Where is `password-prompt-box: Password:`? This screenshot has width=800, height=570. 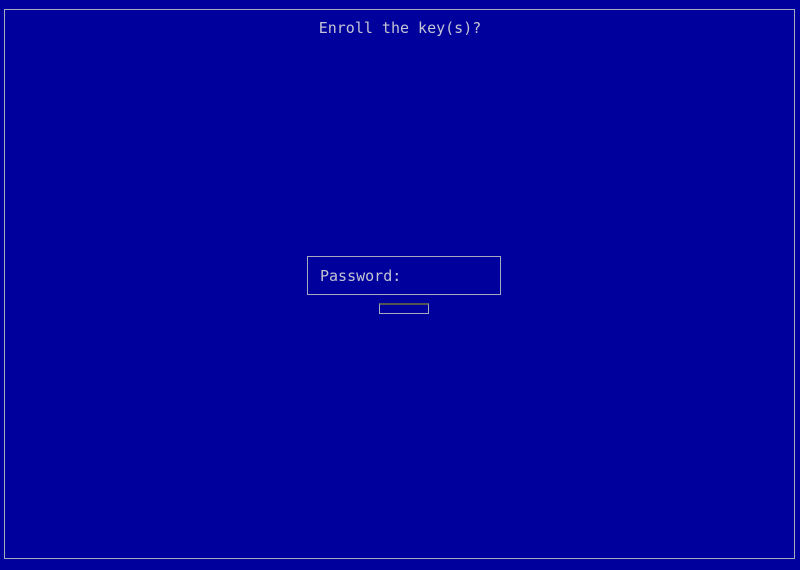
password-prompt-box: Password: is located at coordinates (404, 275).